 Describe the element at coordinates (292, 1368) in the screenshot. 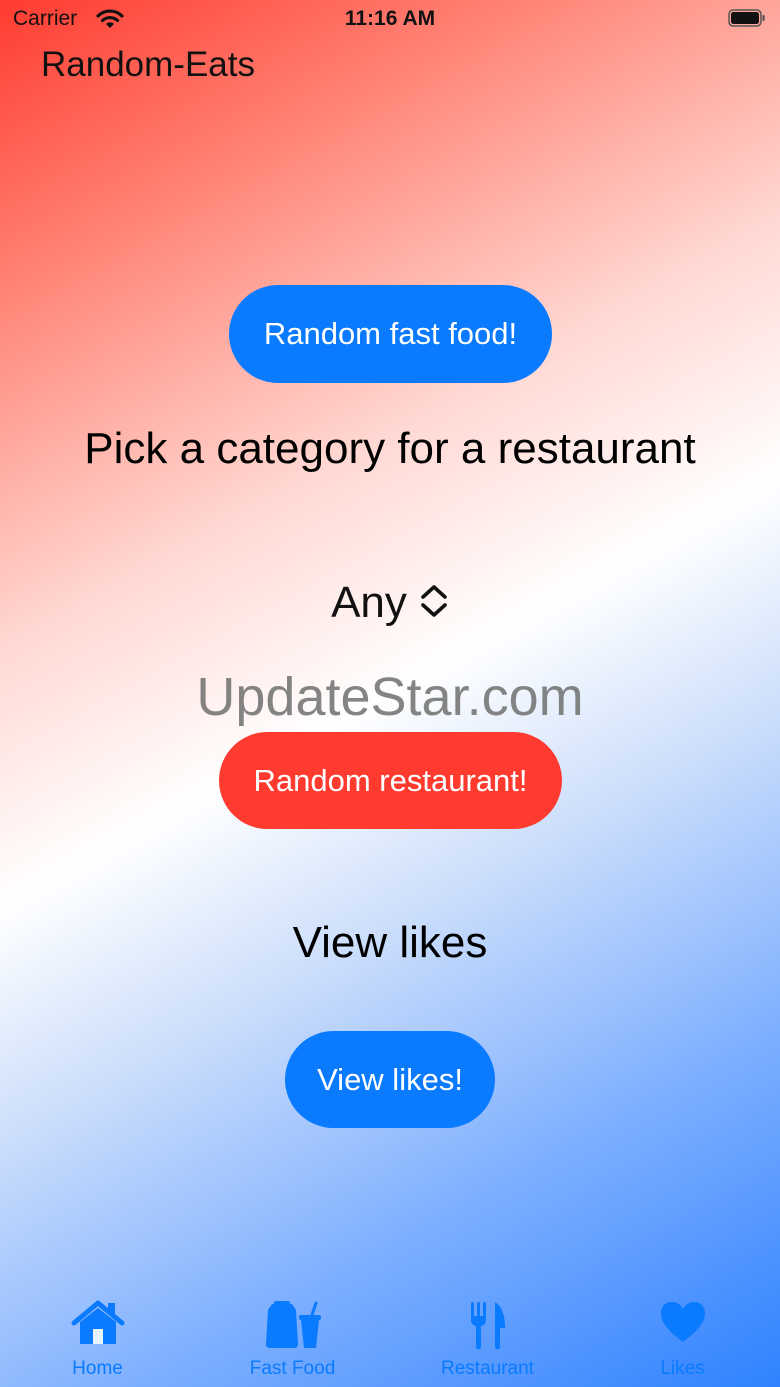

I see `tab-fast-food-label: Fast Food` at that location.